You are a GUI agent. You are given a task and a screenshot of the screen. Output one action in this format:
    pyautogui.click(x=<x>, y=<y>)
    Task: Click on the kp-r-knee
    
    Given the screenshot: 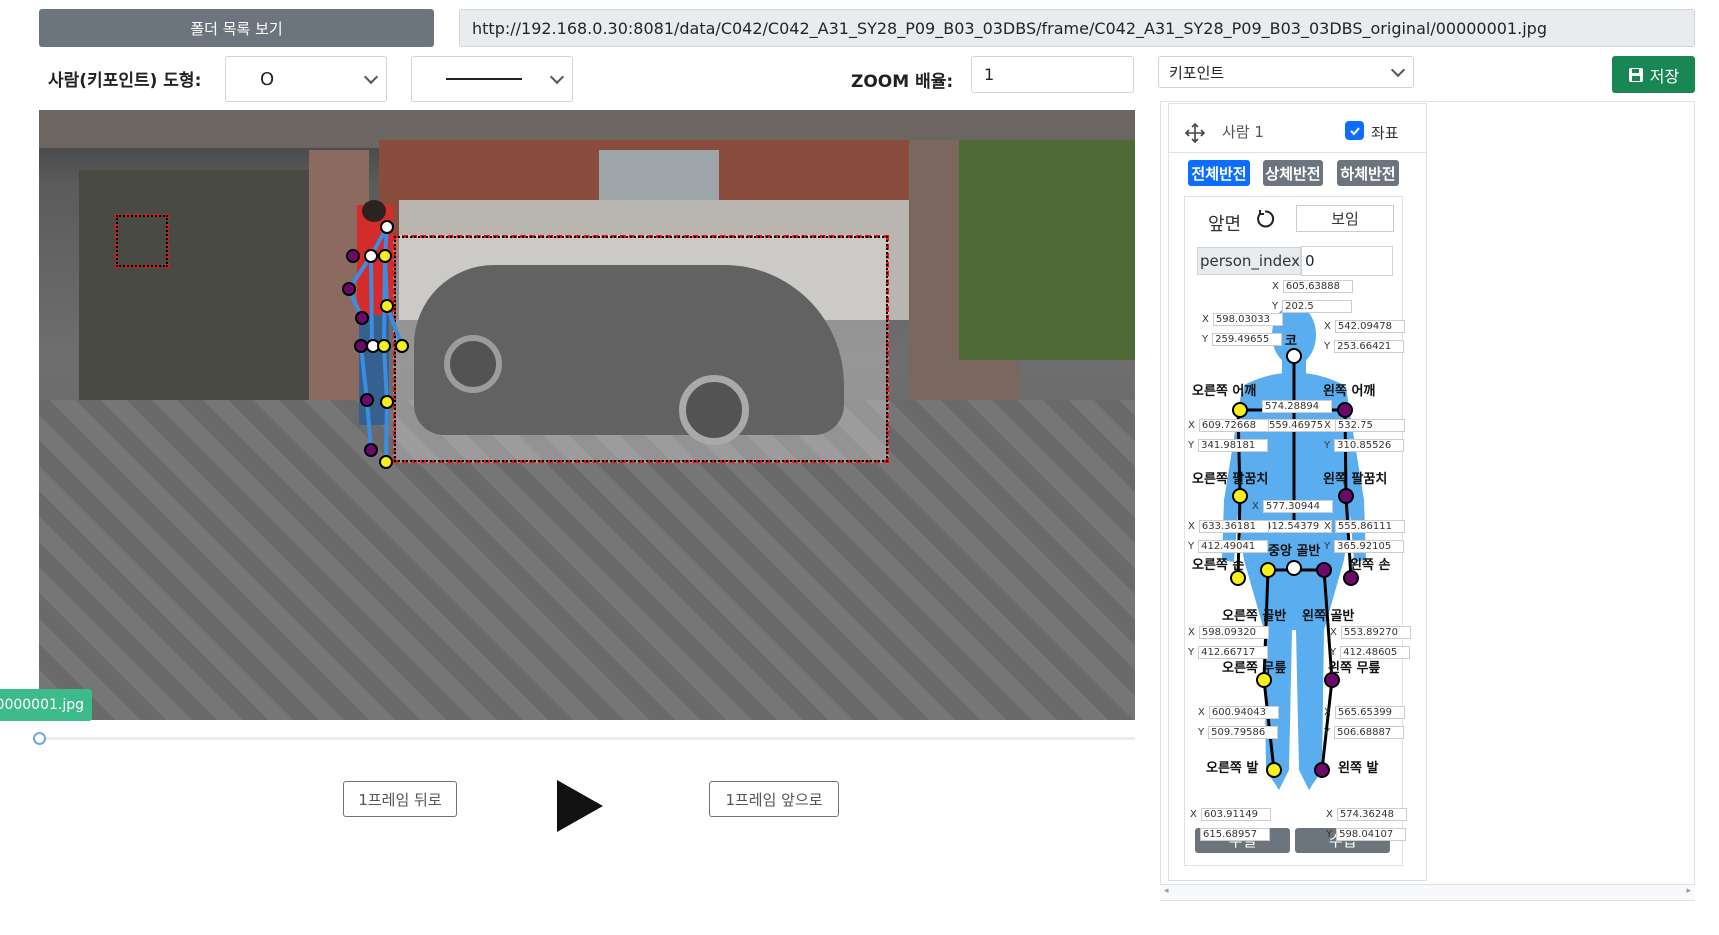 What is the action you would take?
    pyautogui.click(x=387, y=402)
    